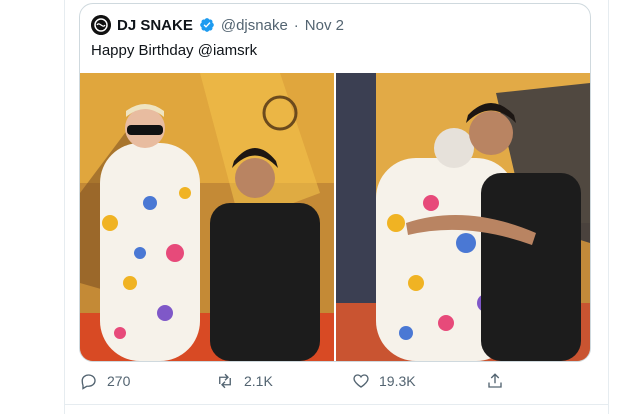  What do you see at coordinates (254, 25) in the screenshot?
I see `author-handle: @djsnake` at bounding box center [254, 25].